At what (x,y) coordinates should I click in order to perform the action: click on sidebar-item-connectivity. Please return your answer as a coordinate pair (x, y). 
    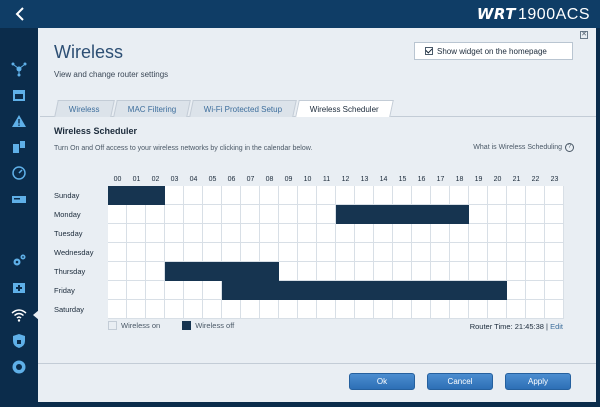
    Looking at the image, I should click on (19, 147).